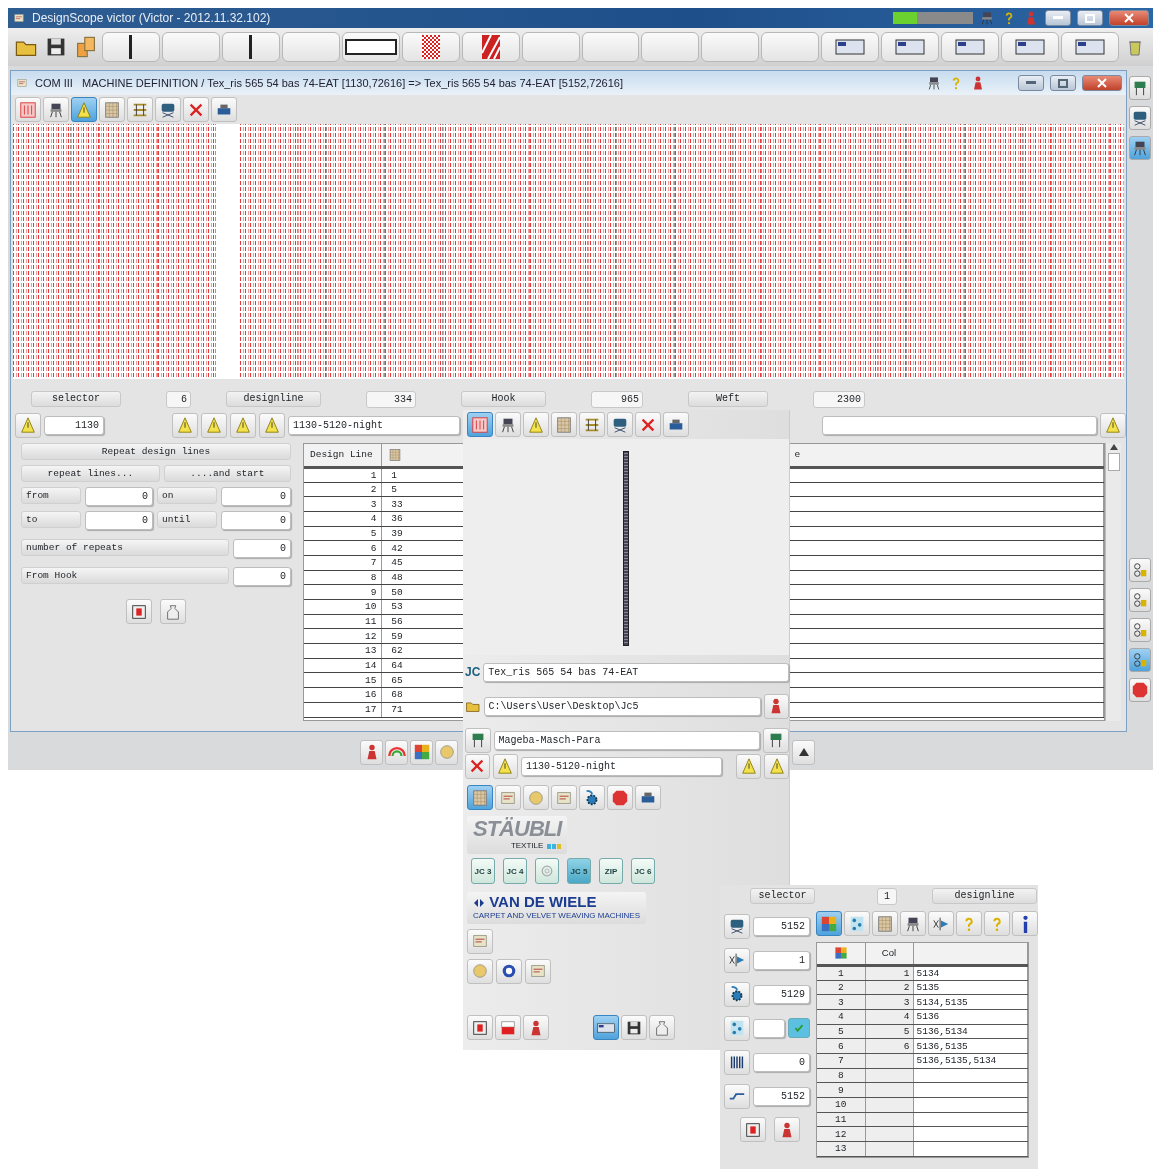  What do you see at coordinates (970, 1061) in the screenshot?
I see `table-cell: 5136,5135,5134` at bounding box center [970, 1061].